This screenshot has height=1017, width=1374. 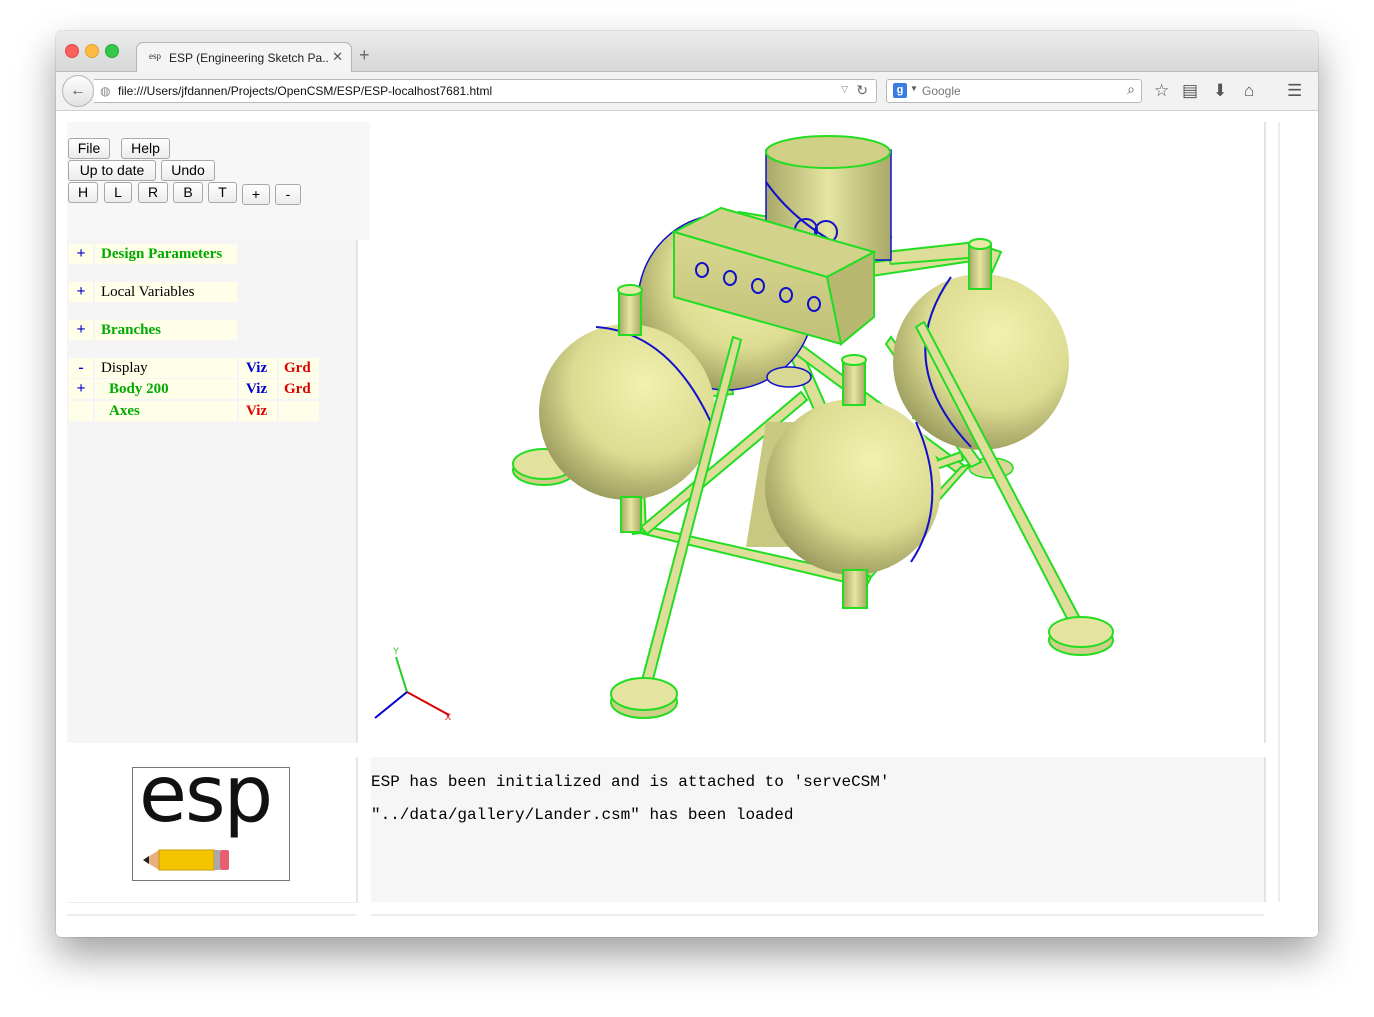 What do you see at coordinates (219, 368) in the screenshot?
I see `tree-row-display: - Display Viz Grd` at bounding box center [219, 368].